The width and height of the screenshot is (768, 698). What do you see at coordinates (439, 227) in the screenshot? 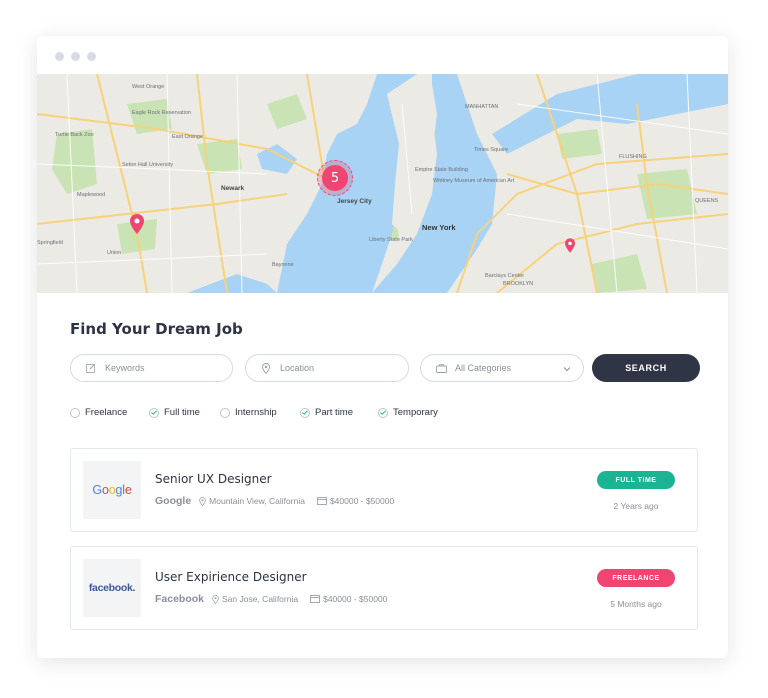
I see `map-label: New York` at bounding box center [439, 227].